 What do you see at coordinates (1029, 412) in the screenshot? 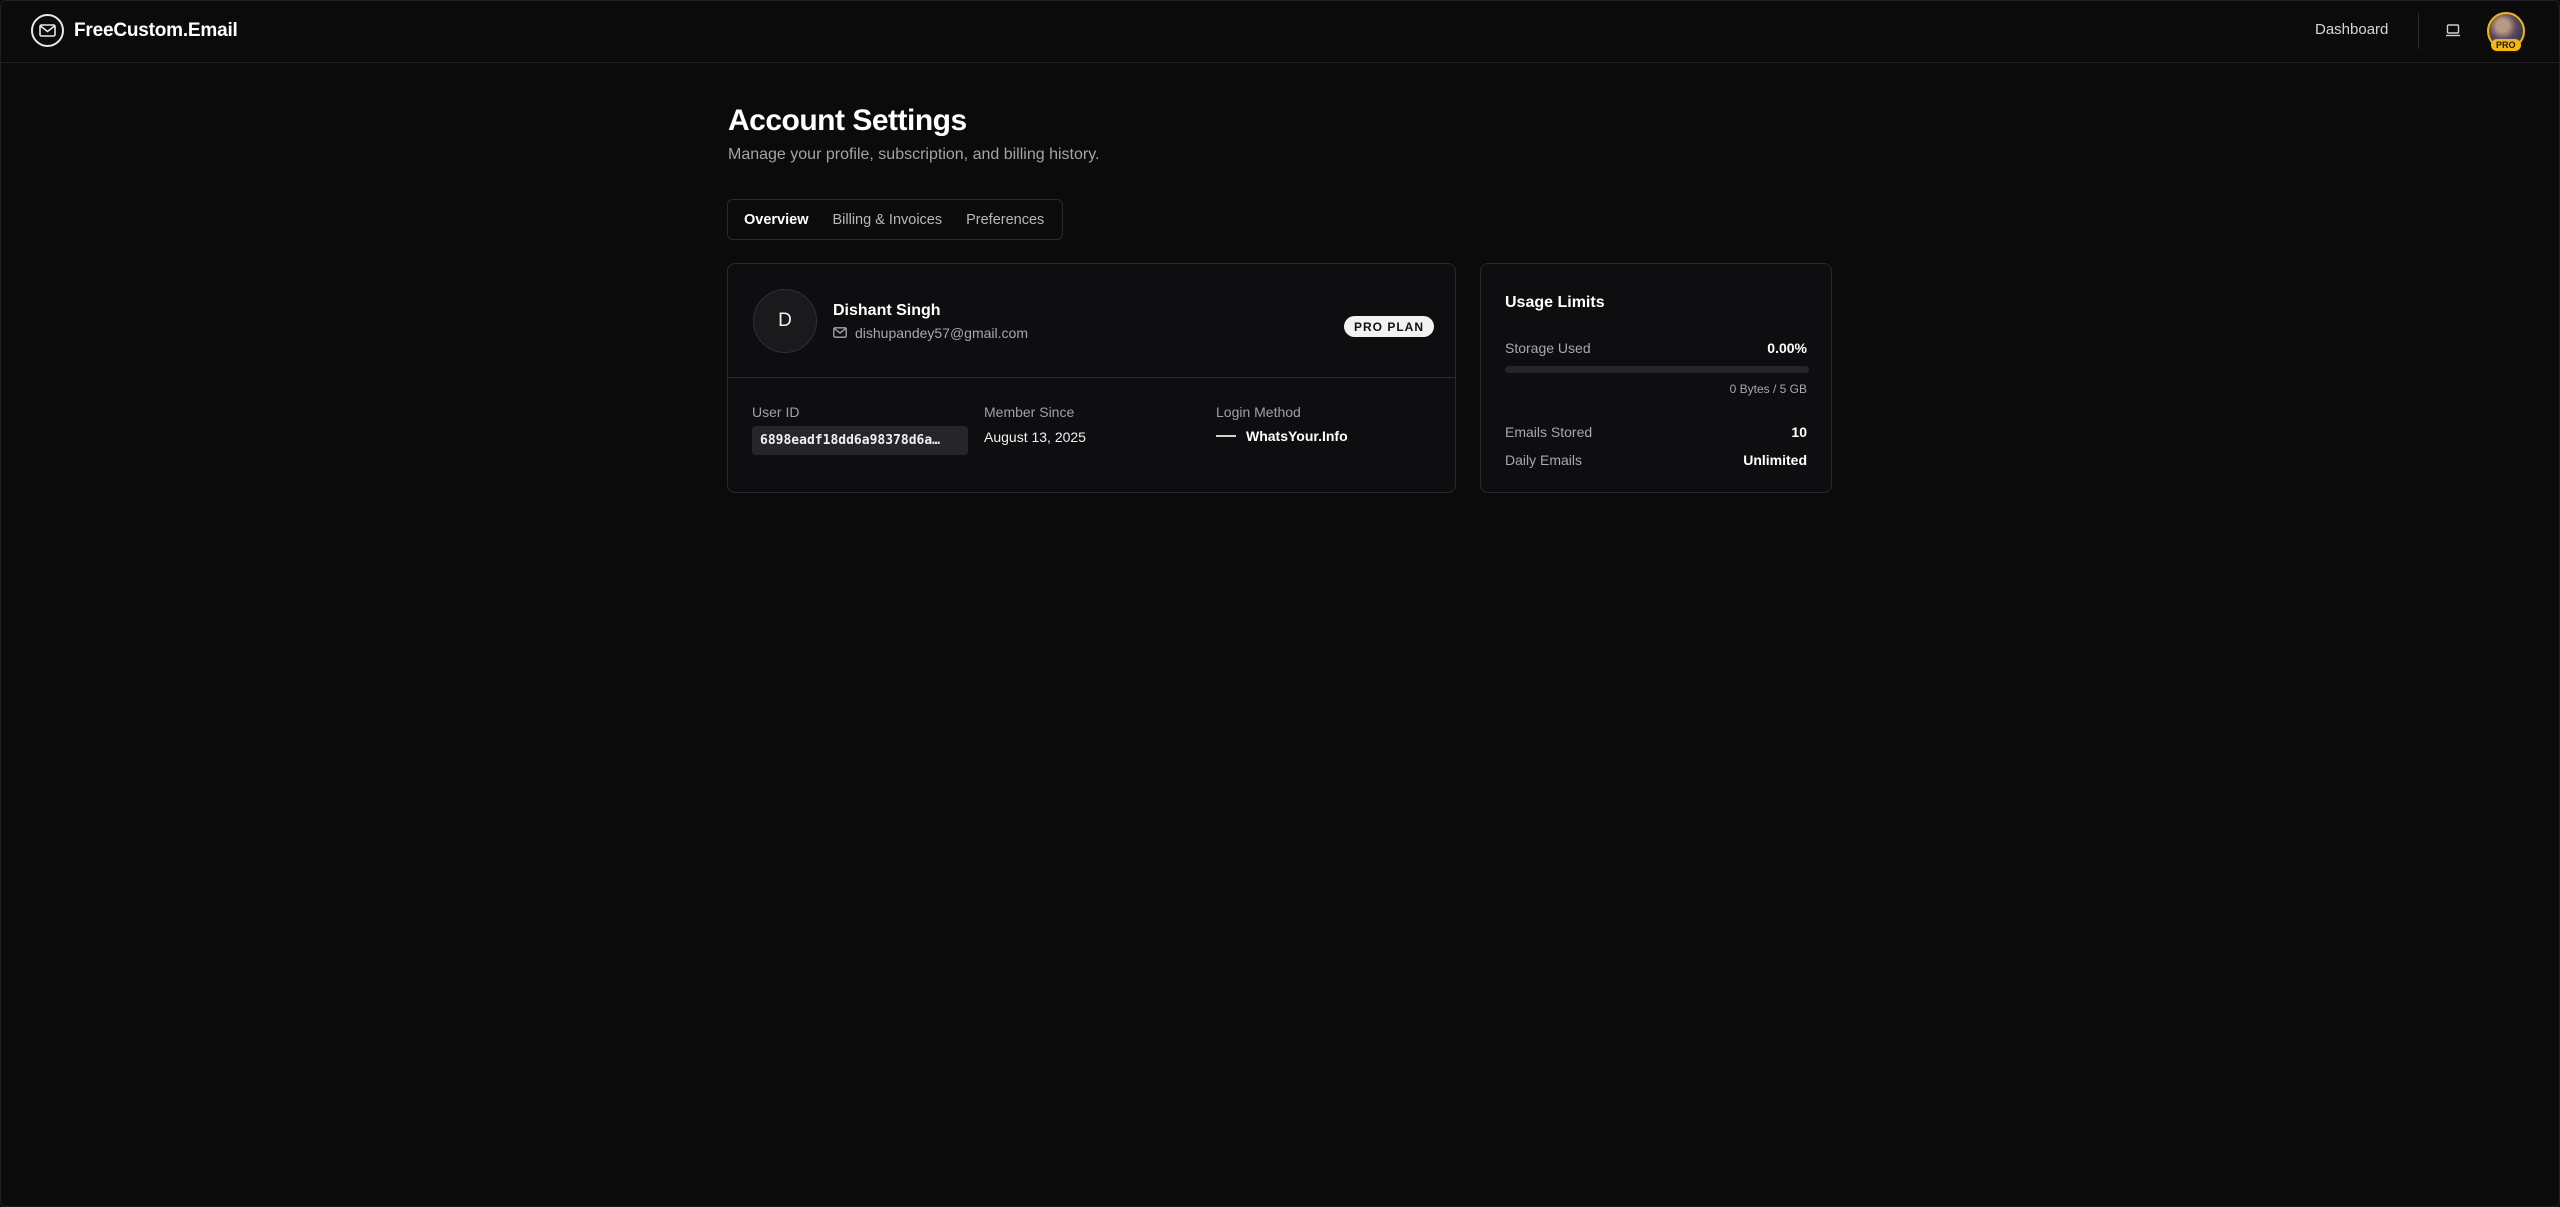
I see `member-since-label: Member Since` at bounding box center [1029, 412].